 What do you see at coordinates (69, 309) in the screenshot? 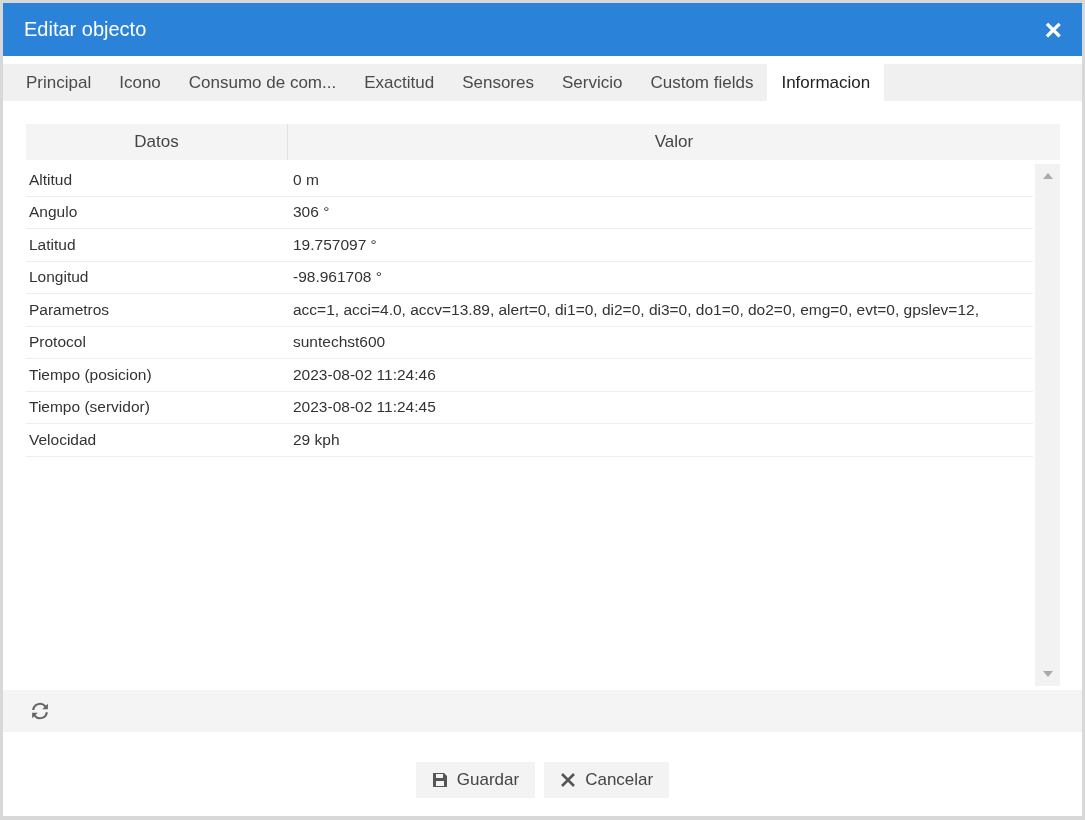
I see `table-cell-text: Parametros` at bounding box center [69, 309].